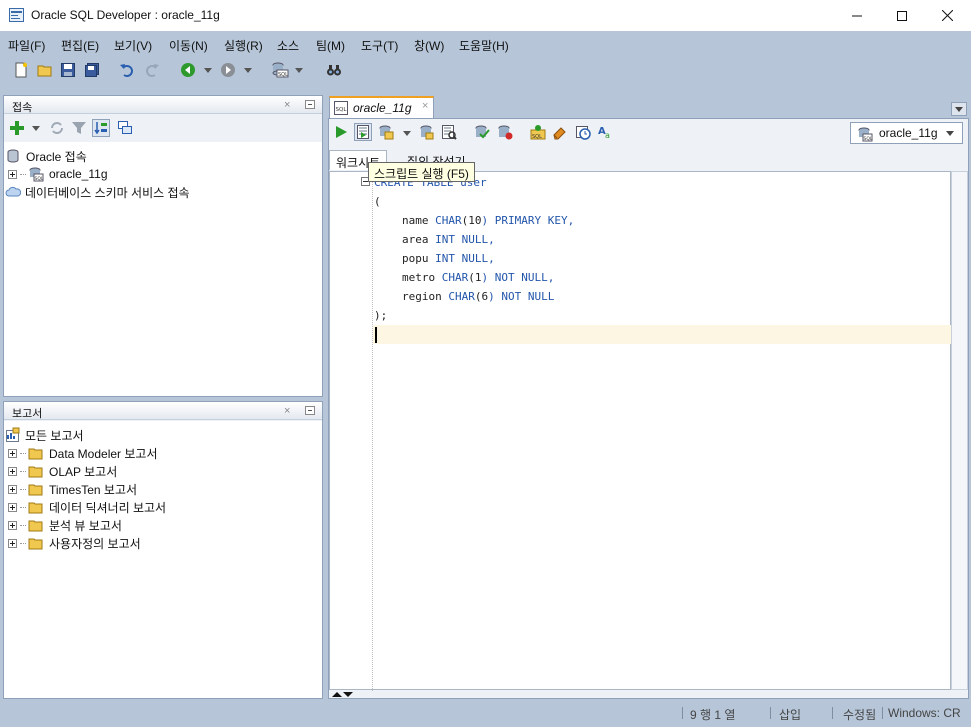 The image size is (971, 727). I want to click on open-button, so click(45, 70).